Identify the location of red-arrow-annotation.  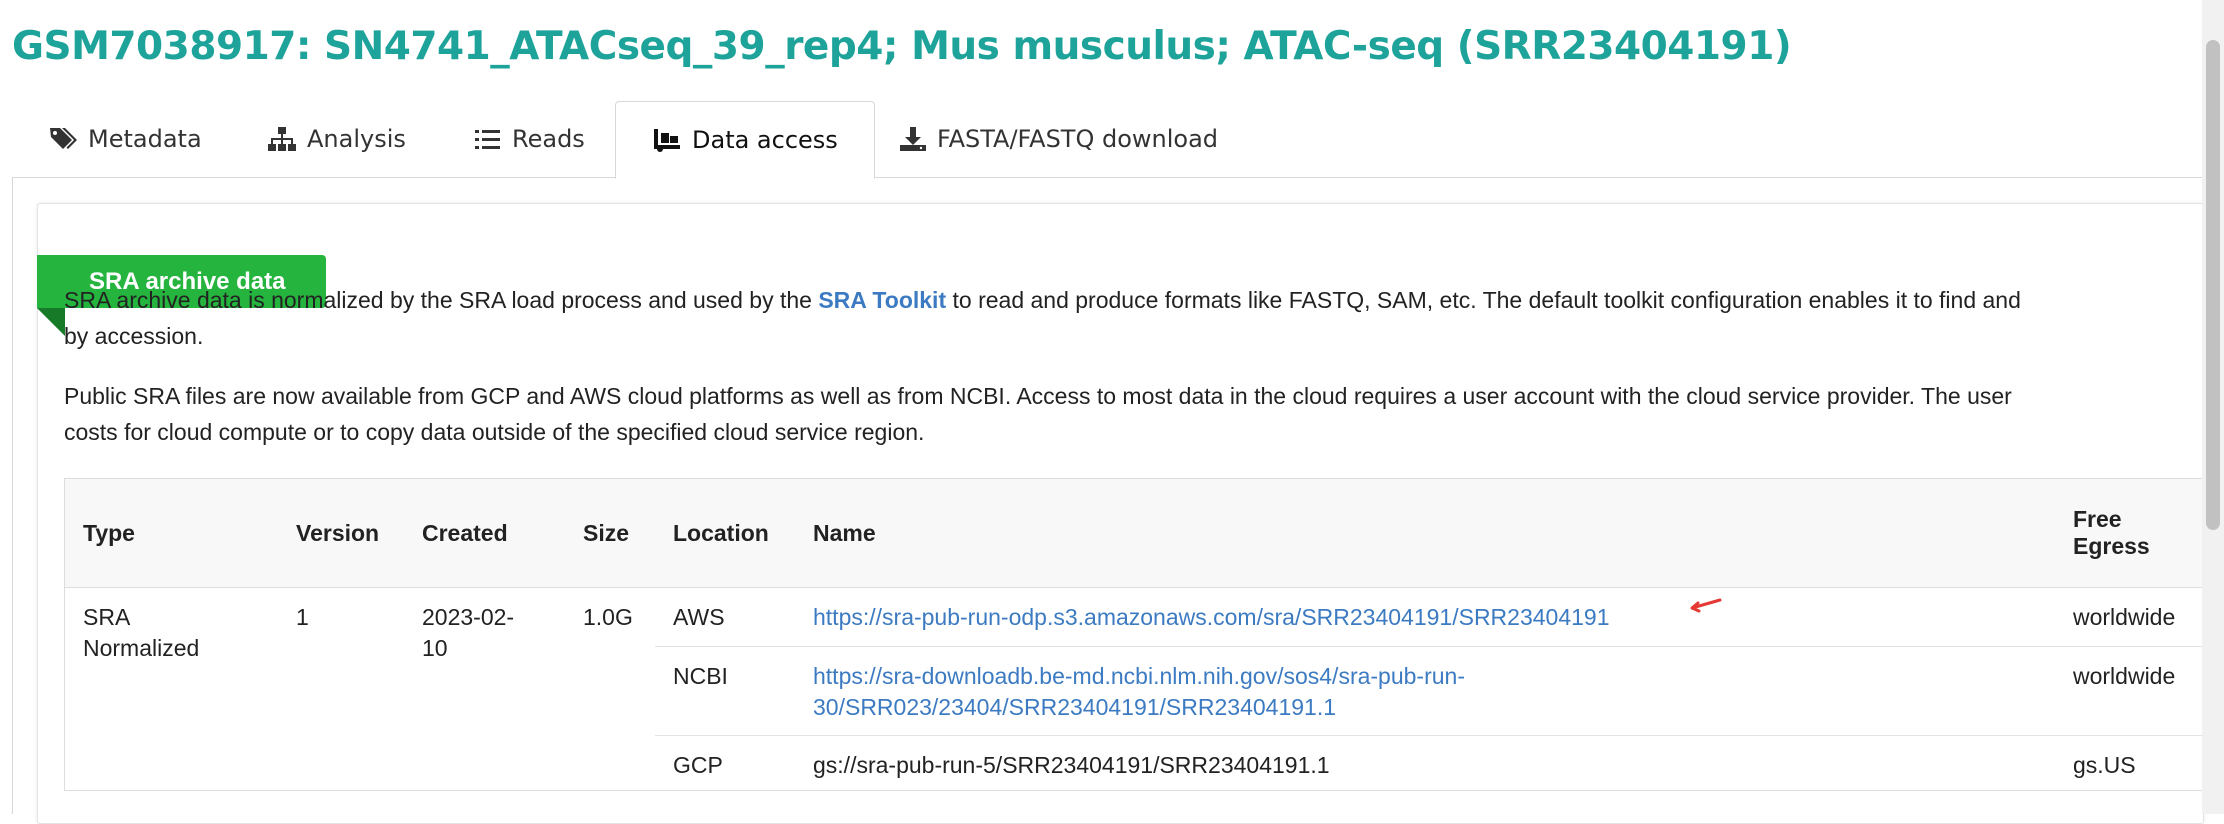
(1704, 608).